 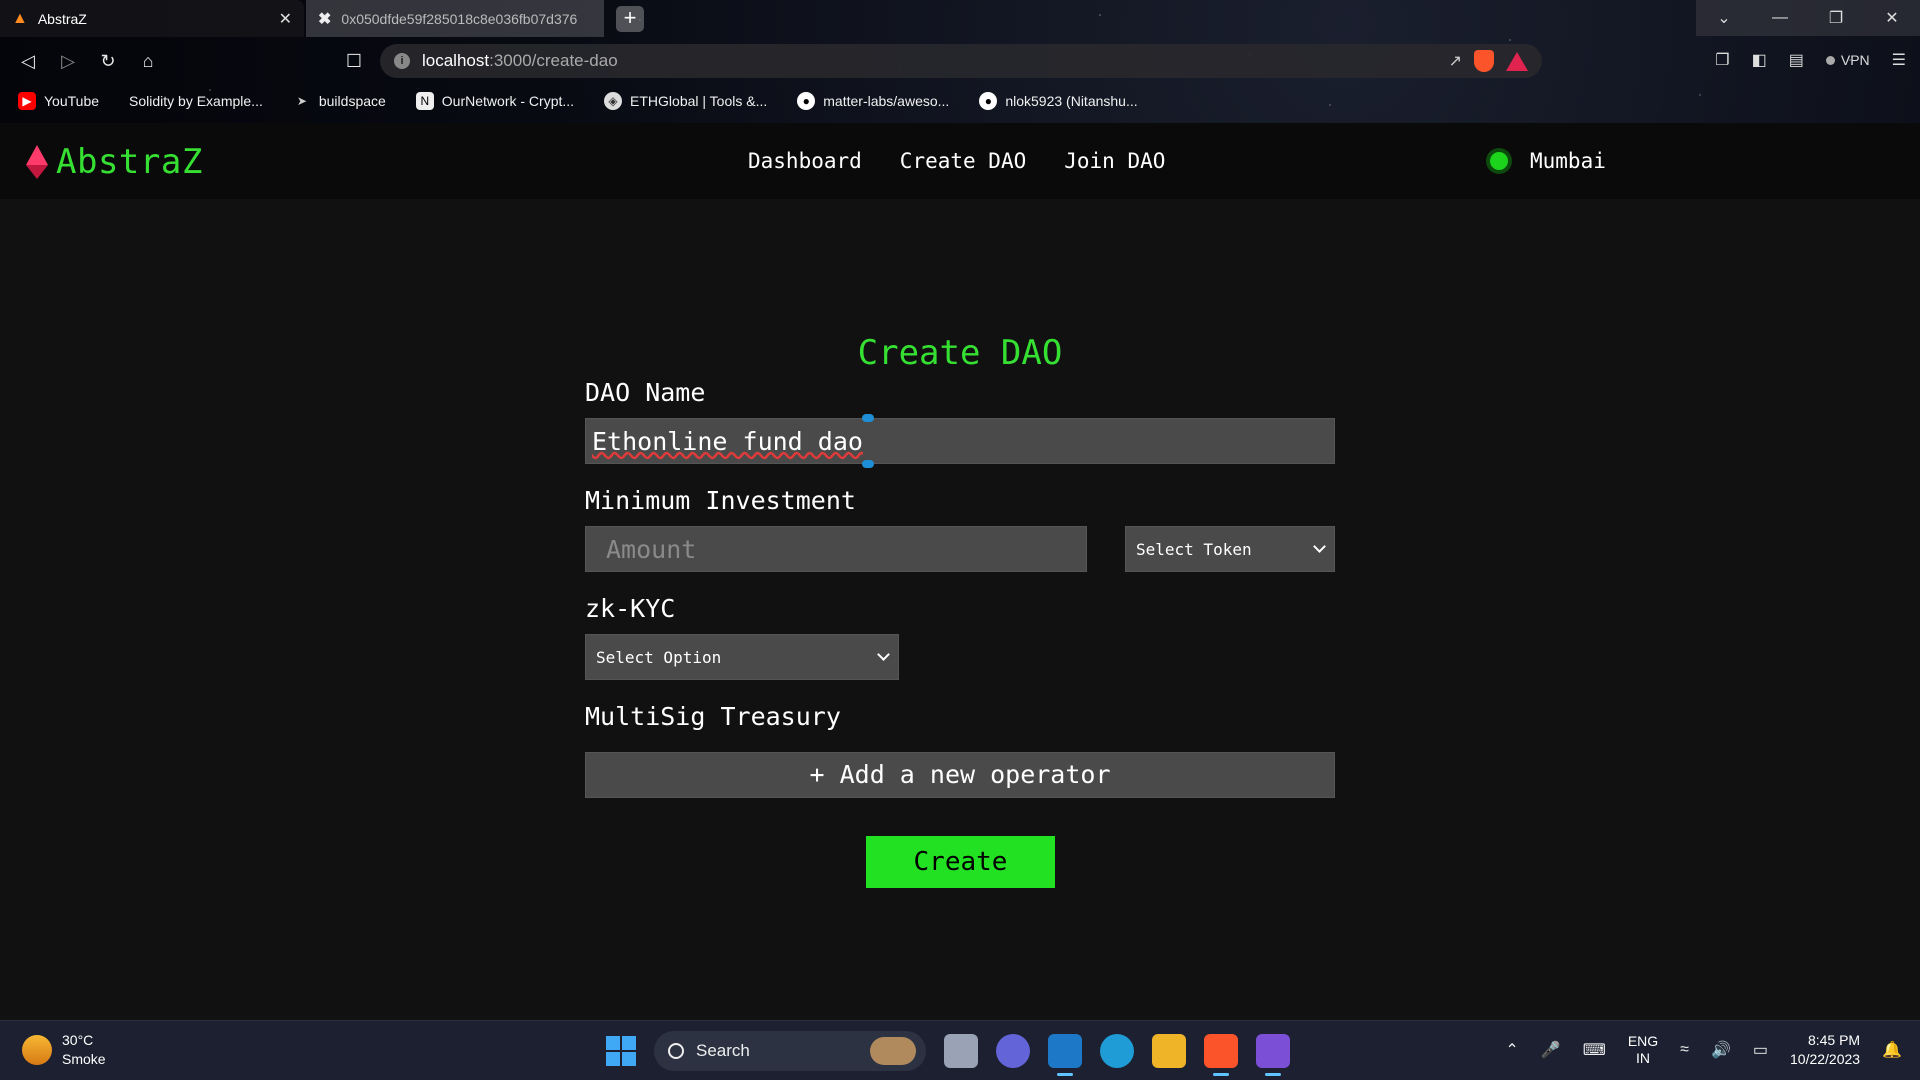 What do you see at coordinates (720, 500) in the screenshot?
I see `min-investment-label: Minimum Investment` at bounding box center [720, 500].